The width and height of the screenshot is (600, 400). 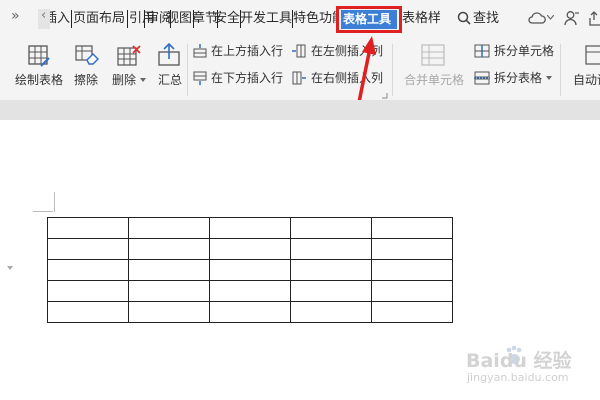 I want to click on insert-column-left-icon, so click(x=299, y=51).